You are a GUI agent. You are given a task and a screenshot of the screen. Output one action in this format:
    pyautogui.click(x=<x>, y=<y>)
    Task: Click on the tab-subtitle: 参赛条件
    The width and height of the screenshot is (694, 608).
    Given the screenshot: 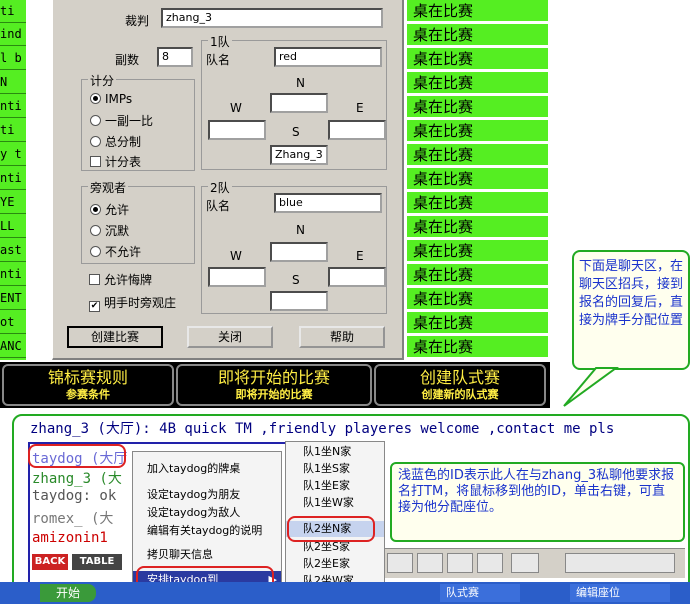 What is the action you would take?
    pyautogui.click(x=88, y=394)
    